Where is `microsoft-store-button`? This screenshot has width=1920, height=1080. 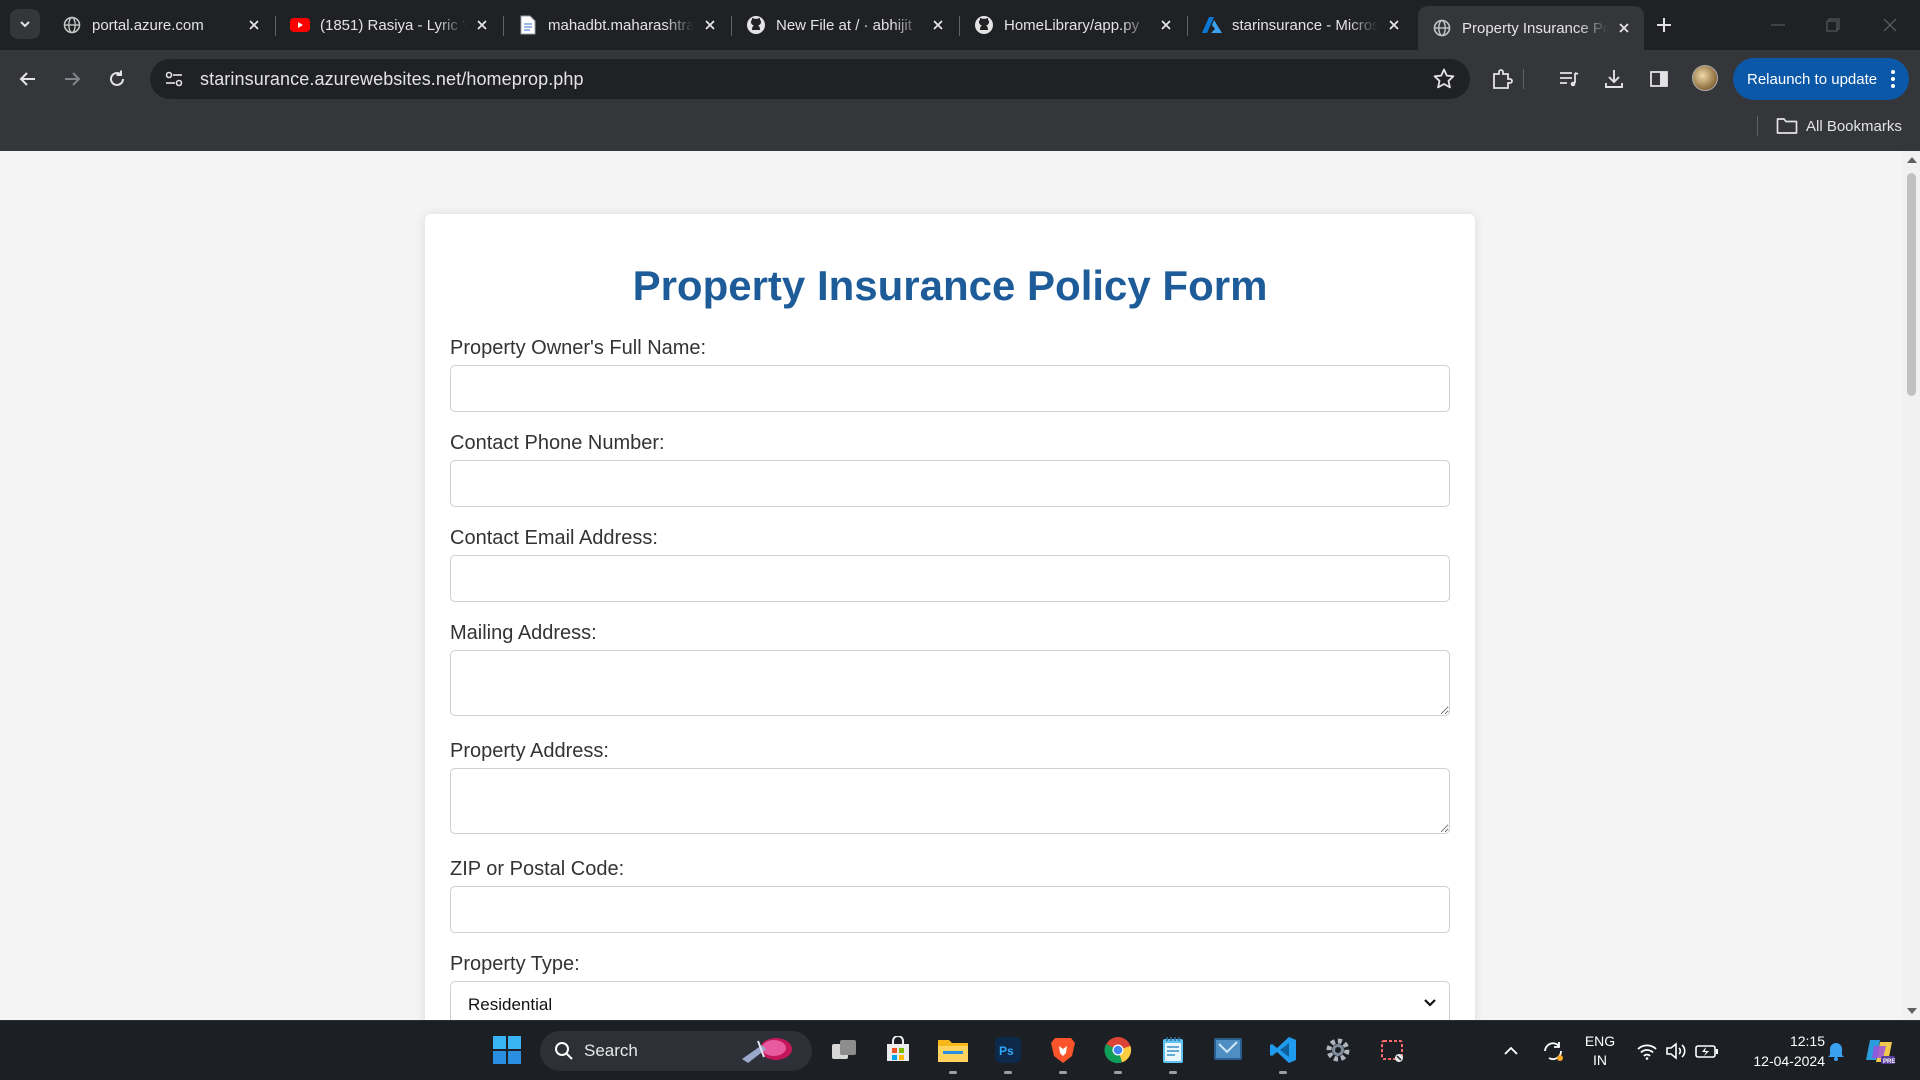 microsoft-store-button is located at coordinates (898, 1050).